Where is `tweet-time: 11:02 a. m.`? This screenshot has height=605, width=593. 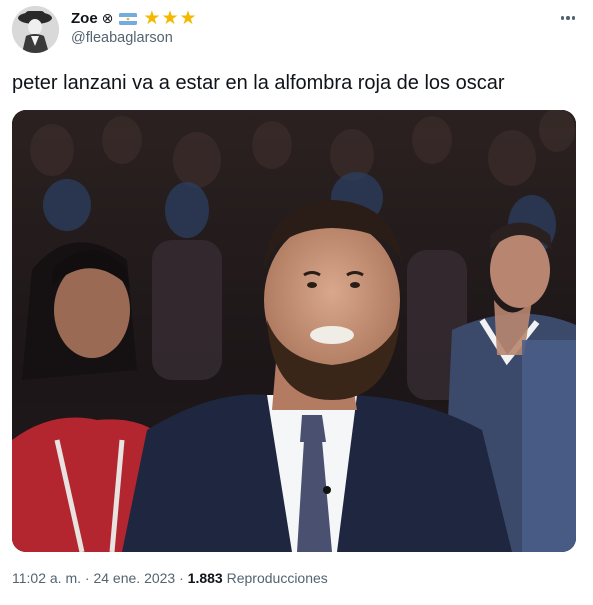
tweet-time: 11:02 a. m. is located at coordinates (46, 578).